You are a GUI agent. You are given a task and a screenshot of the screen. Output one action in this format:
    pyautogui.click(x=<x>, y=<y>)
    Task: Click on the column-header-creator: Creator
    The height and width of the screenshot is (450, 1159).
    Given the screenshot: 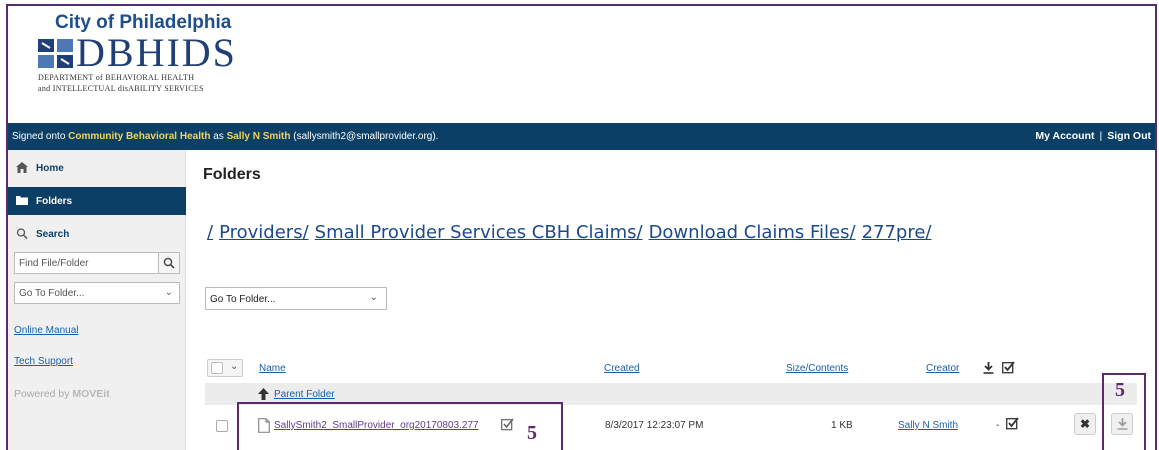 What is the action you would take?
    pyautogui.click(x=942, y=368)
    